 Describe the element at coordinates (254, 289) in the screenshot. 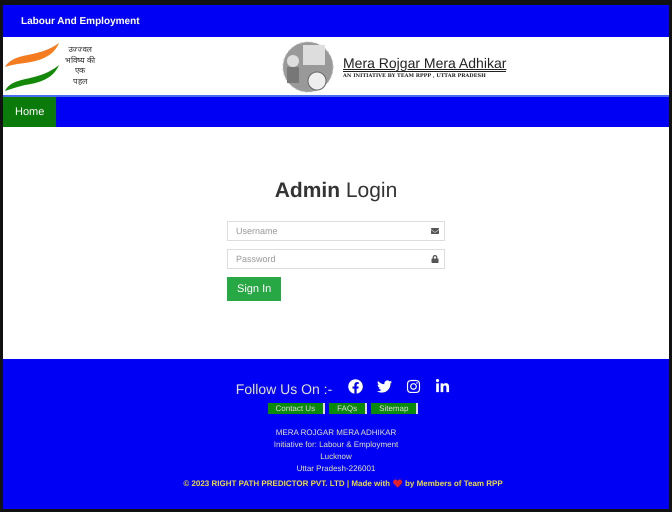

I see `sign-in-button: Sign In` at that location.